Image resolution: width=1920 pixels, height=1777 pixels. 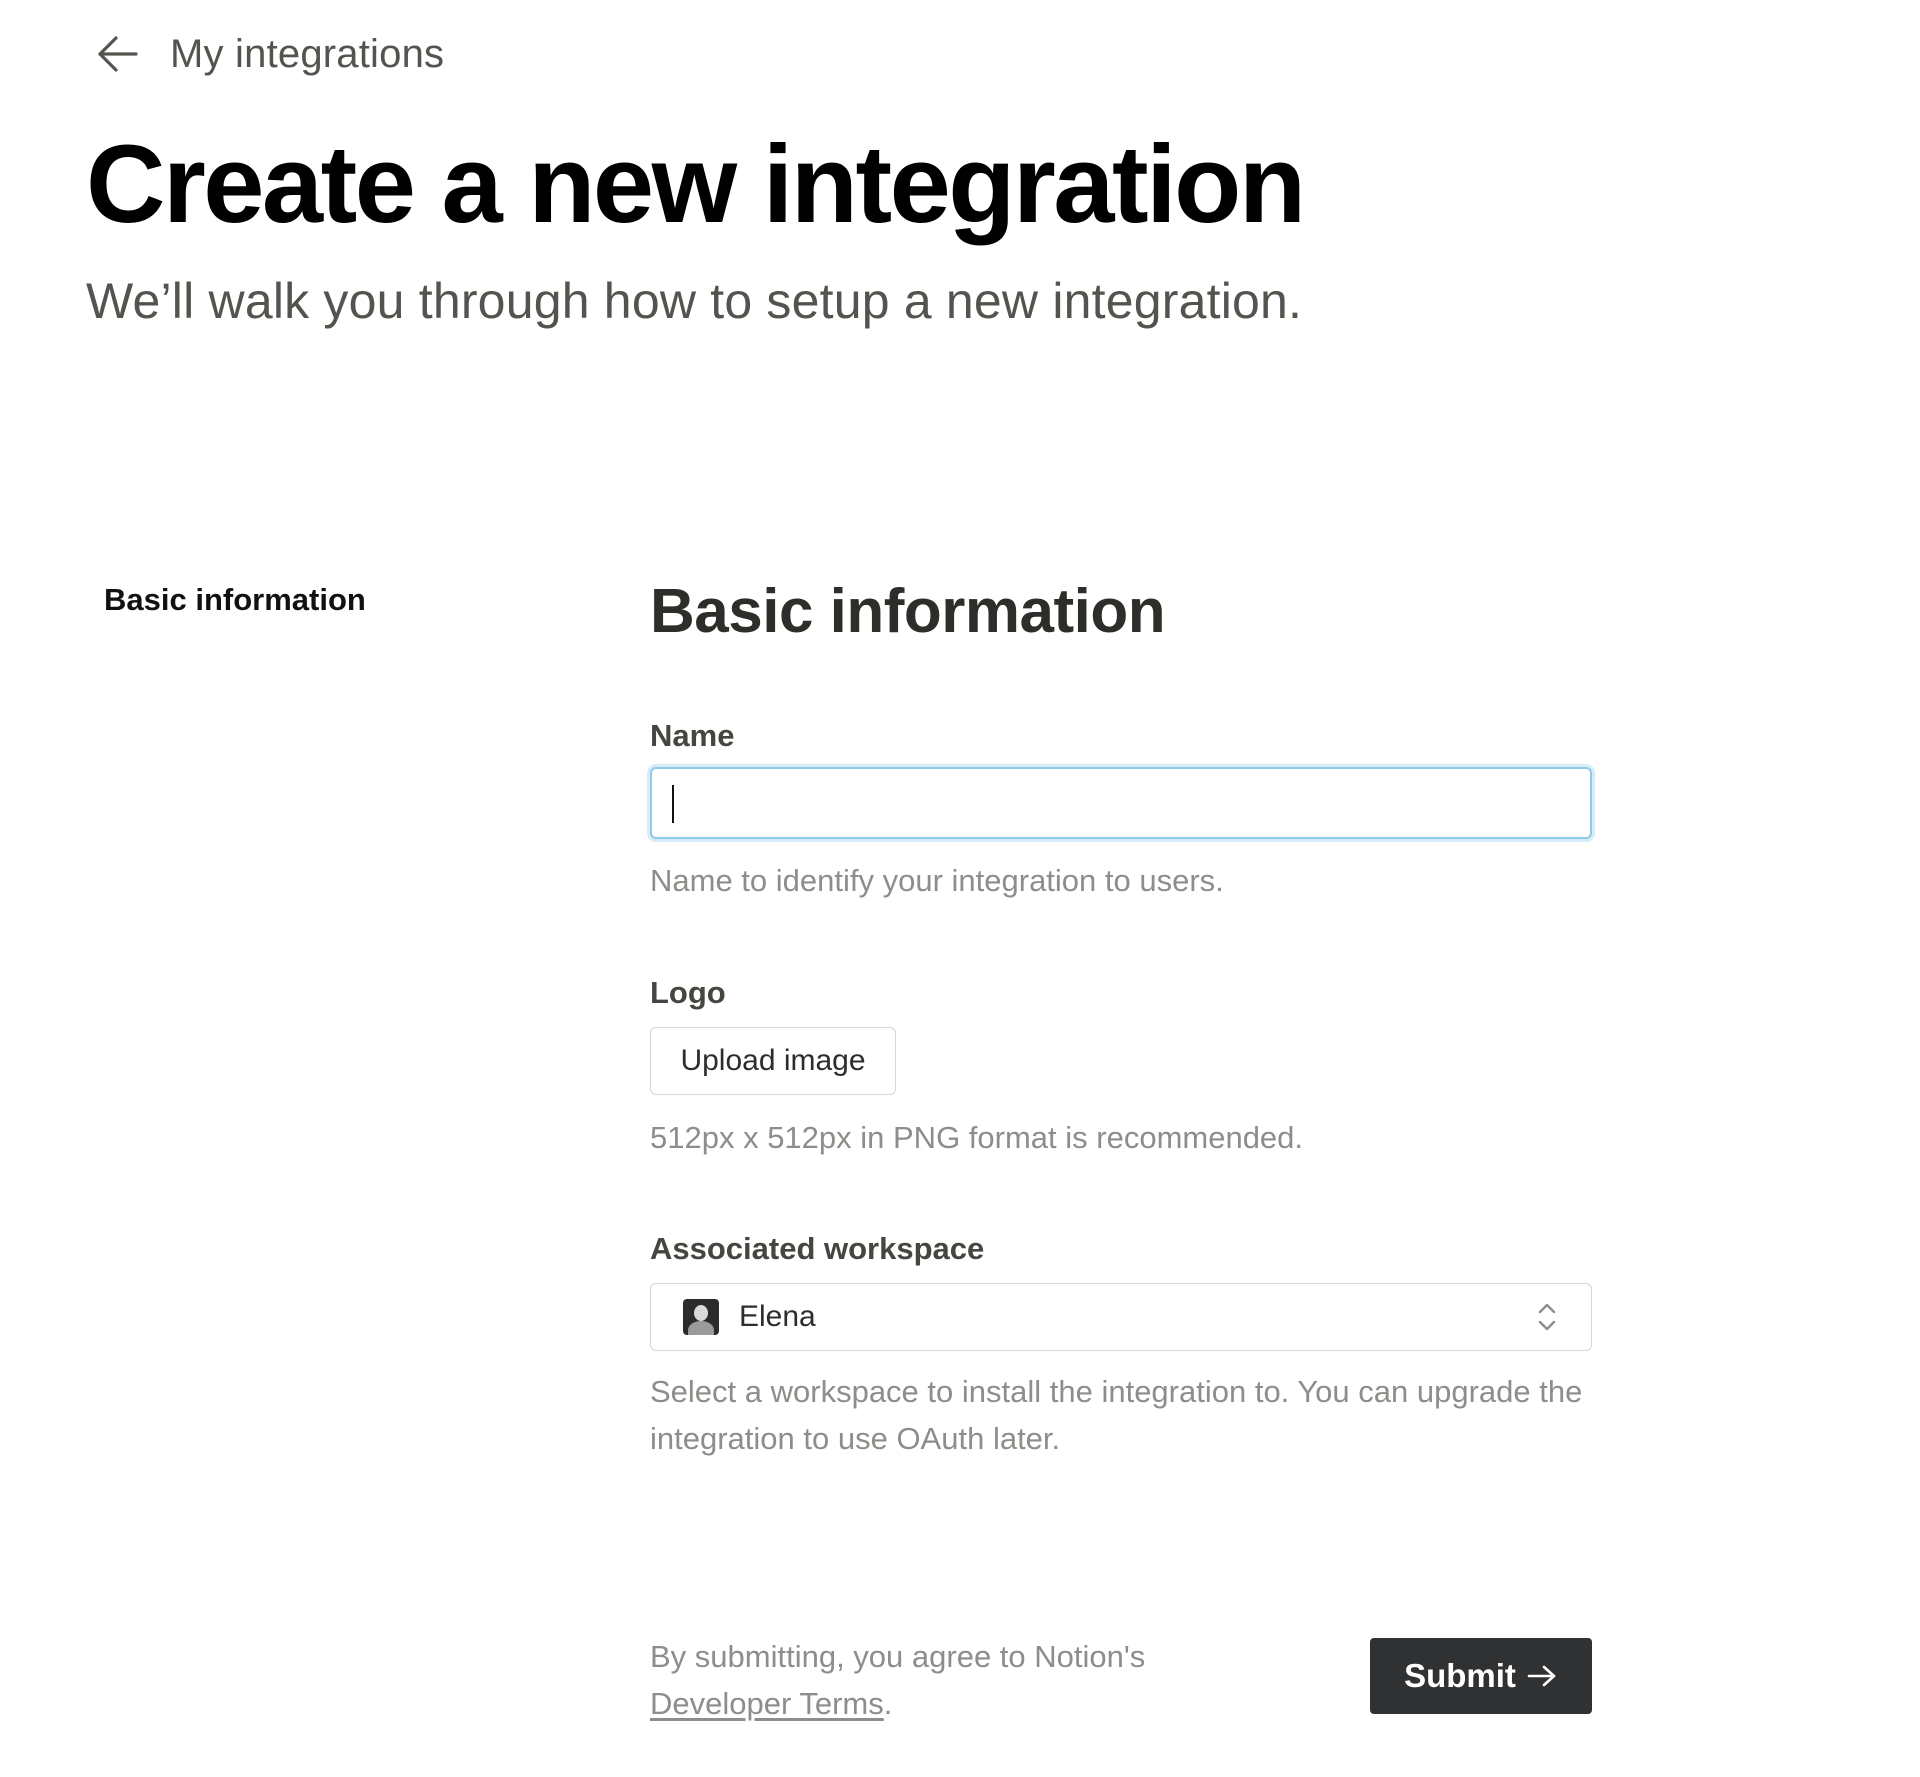 What do you see at coordinates (673, 804) in the screenshot?
I see `text-cursor` at bounding box center [673, 804].